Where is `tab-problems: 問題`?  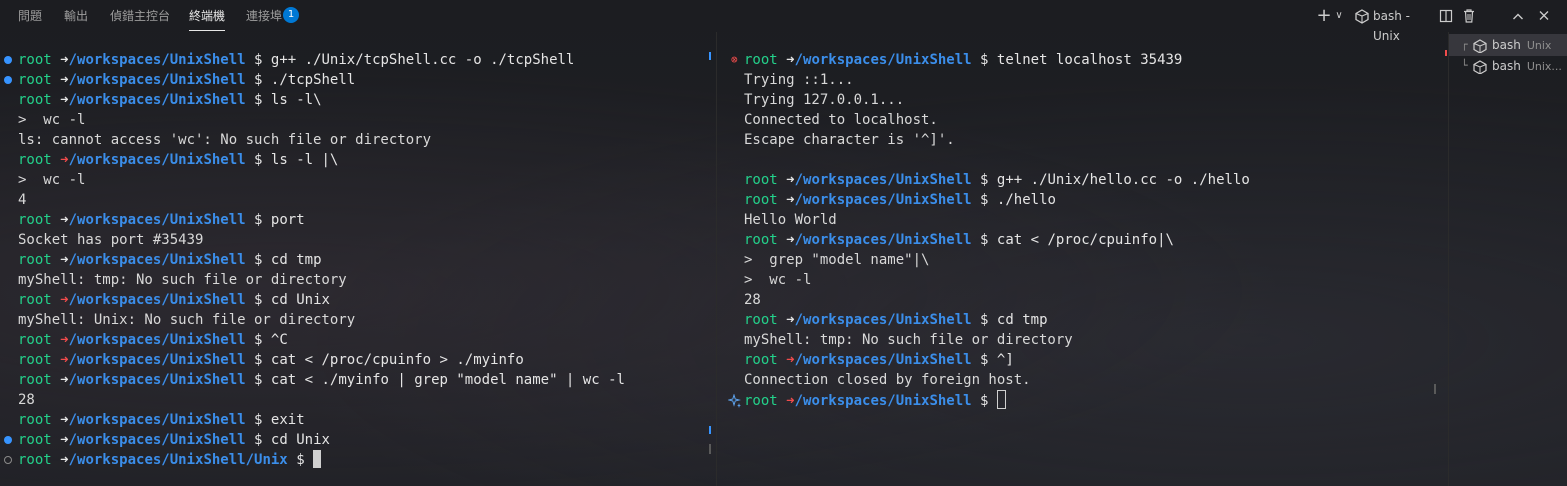
tab-problems: 問題 is located at coordinates (30, 16).